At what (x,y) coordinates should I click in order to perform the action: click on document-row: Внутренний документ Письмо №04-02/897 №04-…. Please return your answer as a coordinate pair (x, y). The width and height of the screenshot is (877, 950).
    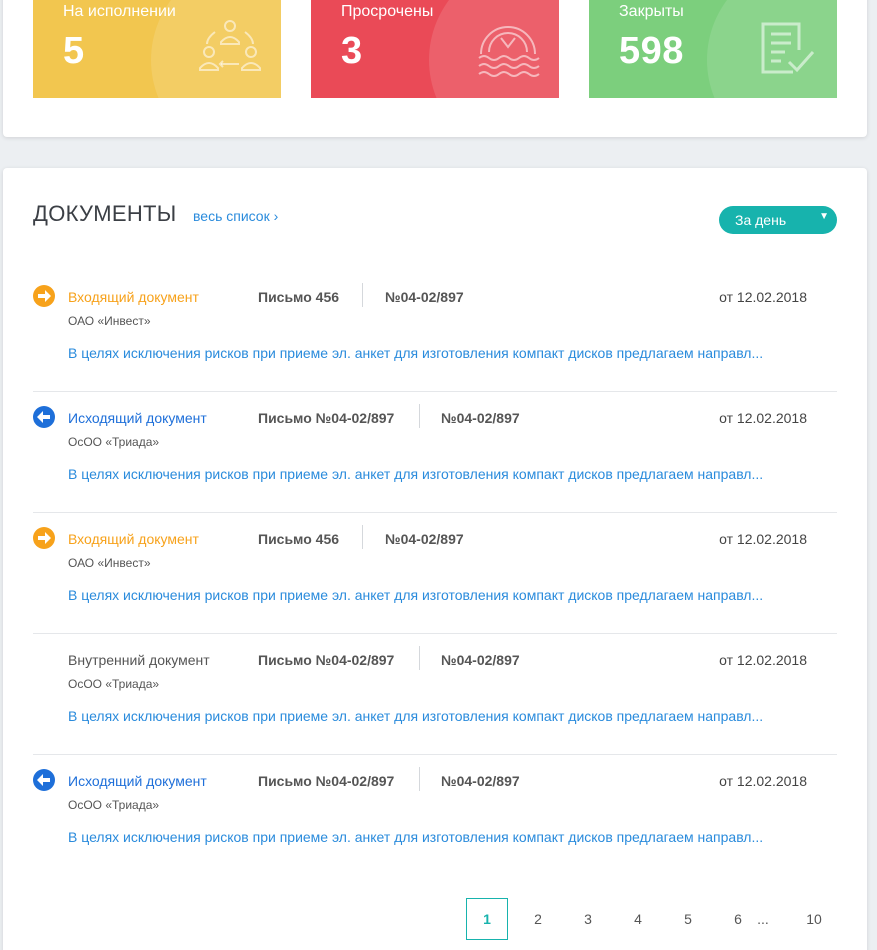
    Looking at the image, I should click on (435, 694).